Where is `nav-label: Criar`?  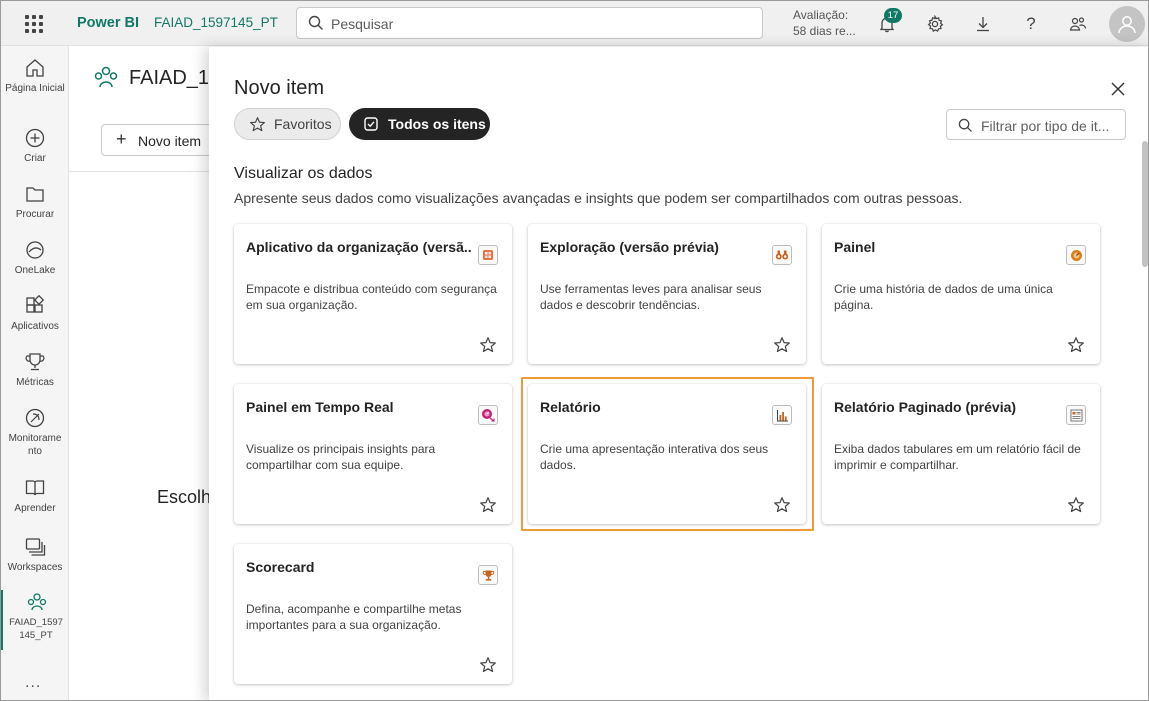
nav-label: Criar is located at coordinates (35, 158).